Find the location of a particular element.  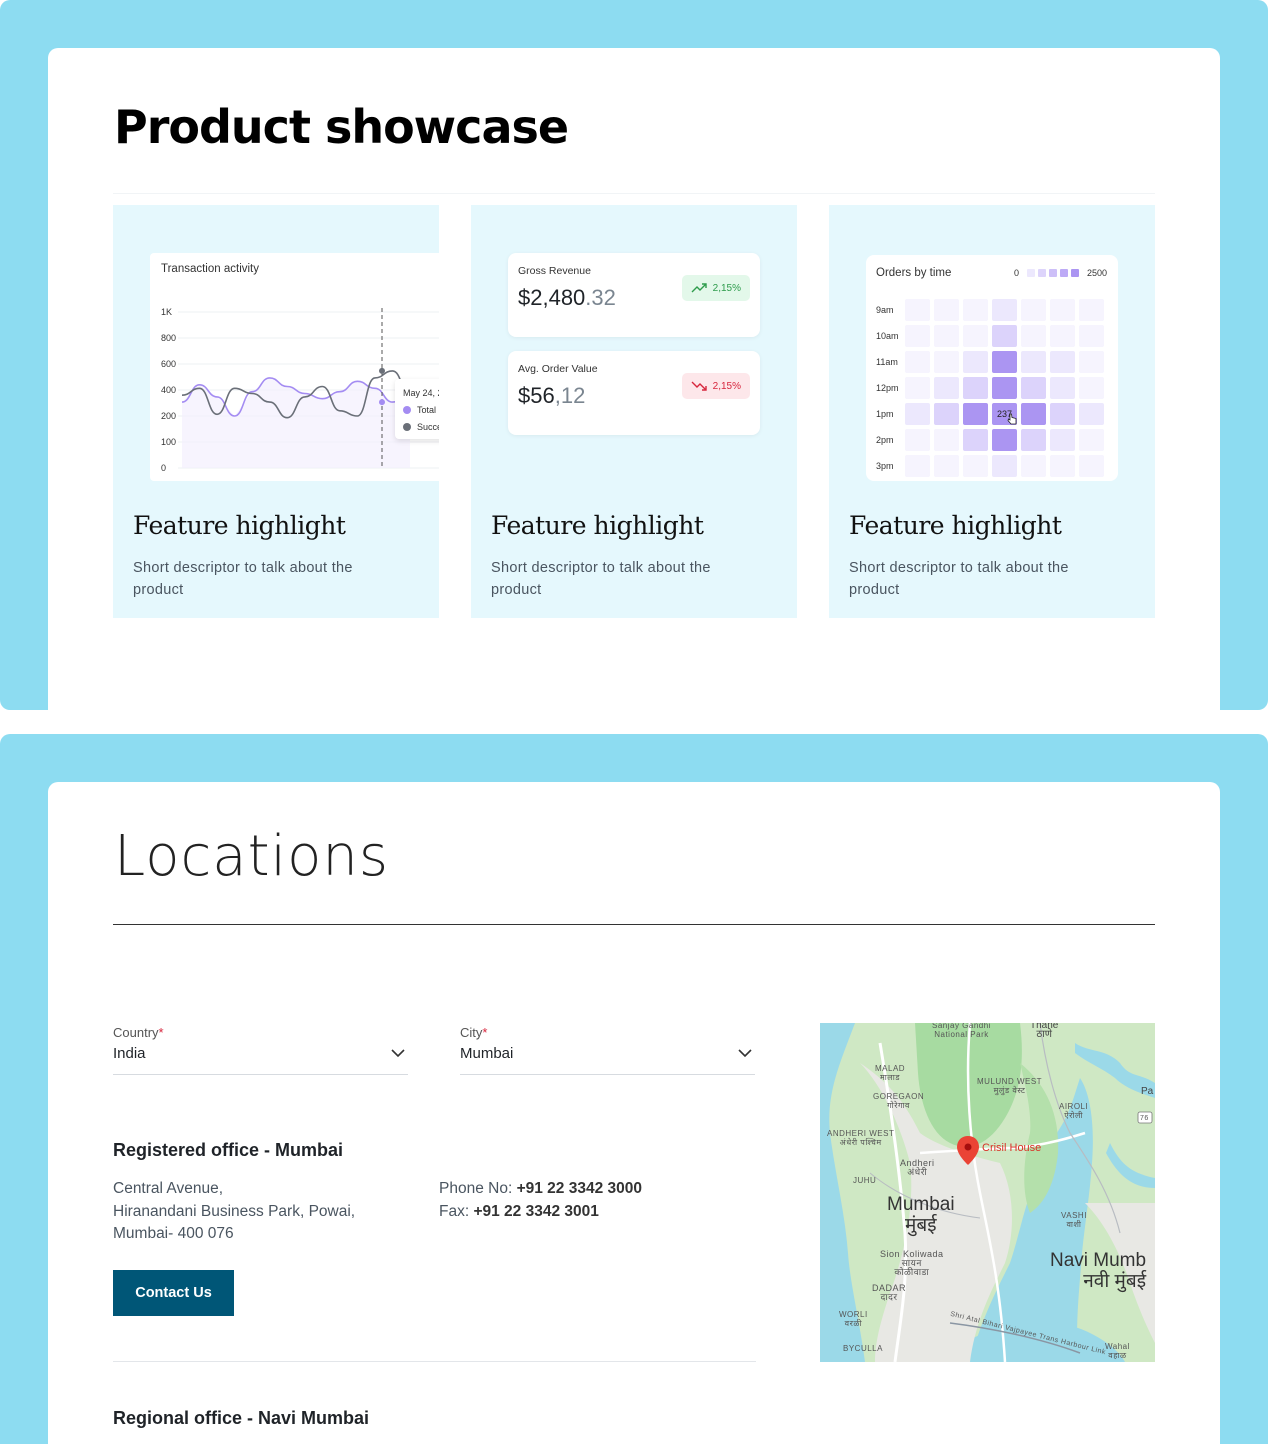

tooltip-total-label: Total is located at coordinates (427, 410).